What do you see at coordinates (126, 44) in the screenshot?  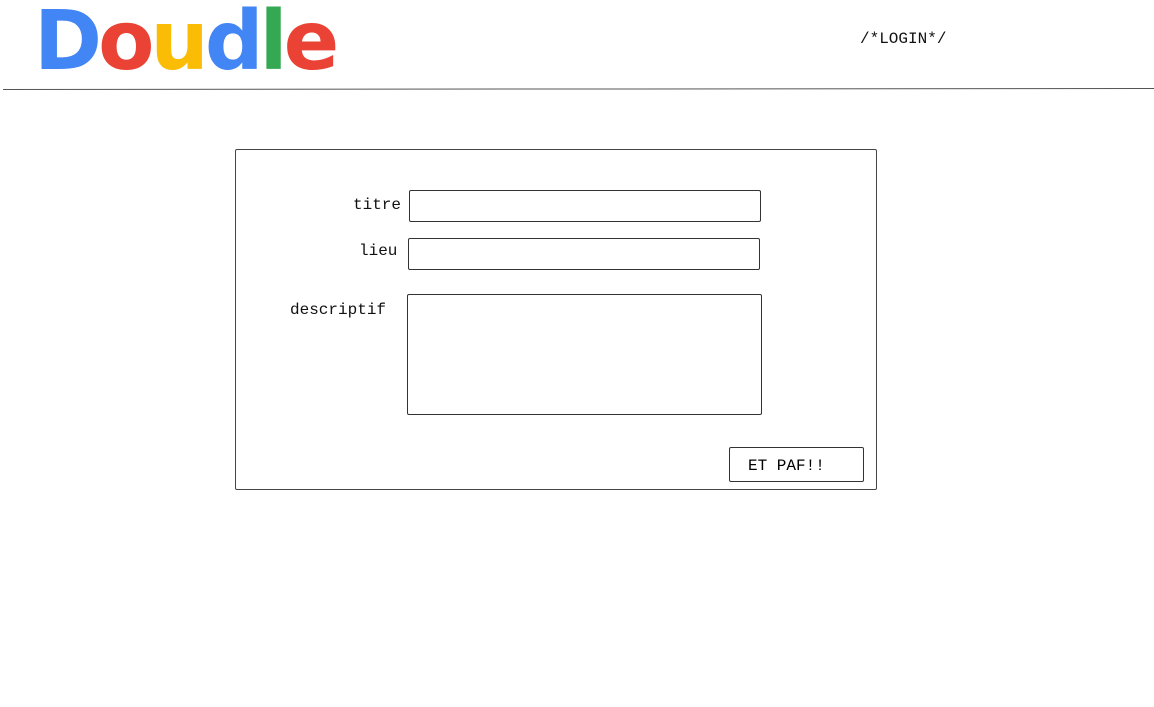 I see `logo-letter-2: o` at bounding box center [126, 44].